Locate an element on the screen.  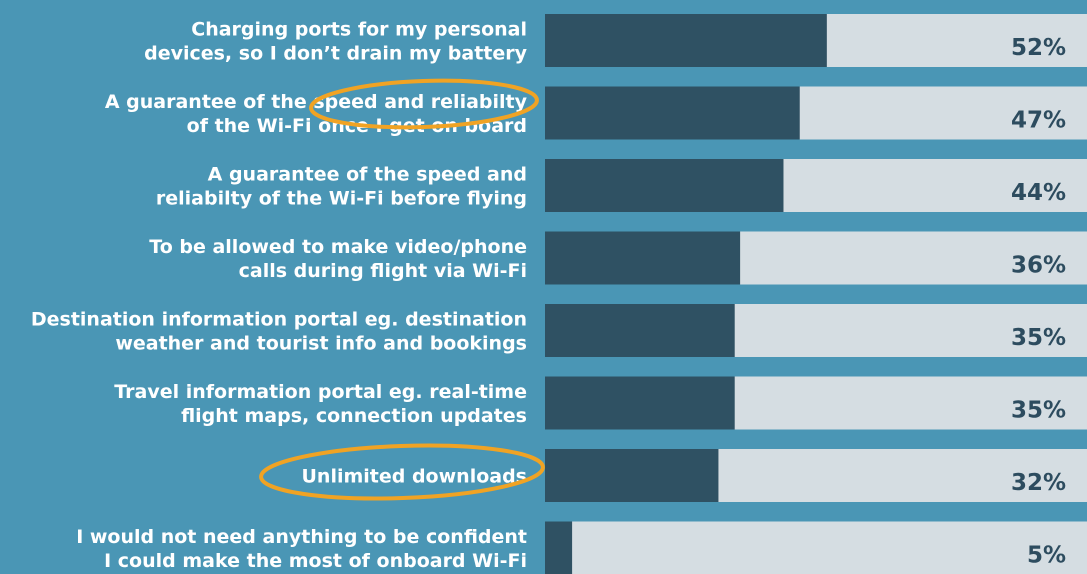
data-label: 32% is located at coordinates (1038, 483).